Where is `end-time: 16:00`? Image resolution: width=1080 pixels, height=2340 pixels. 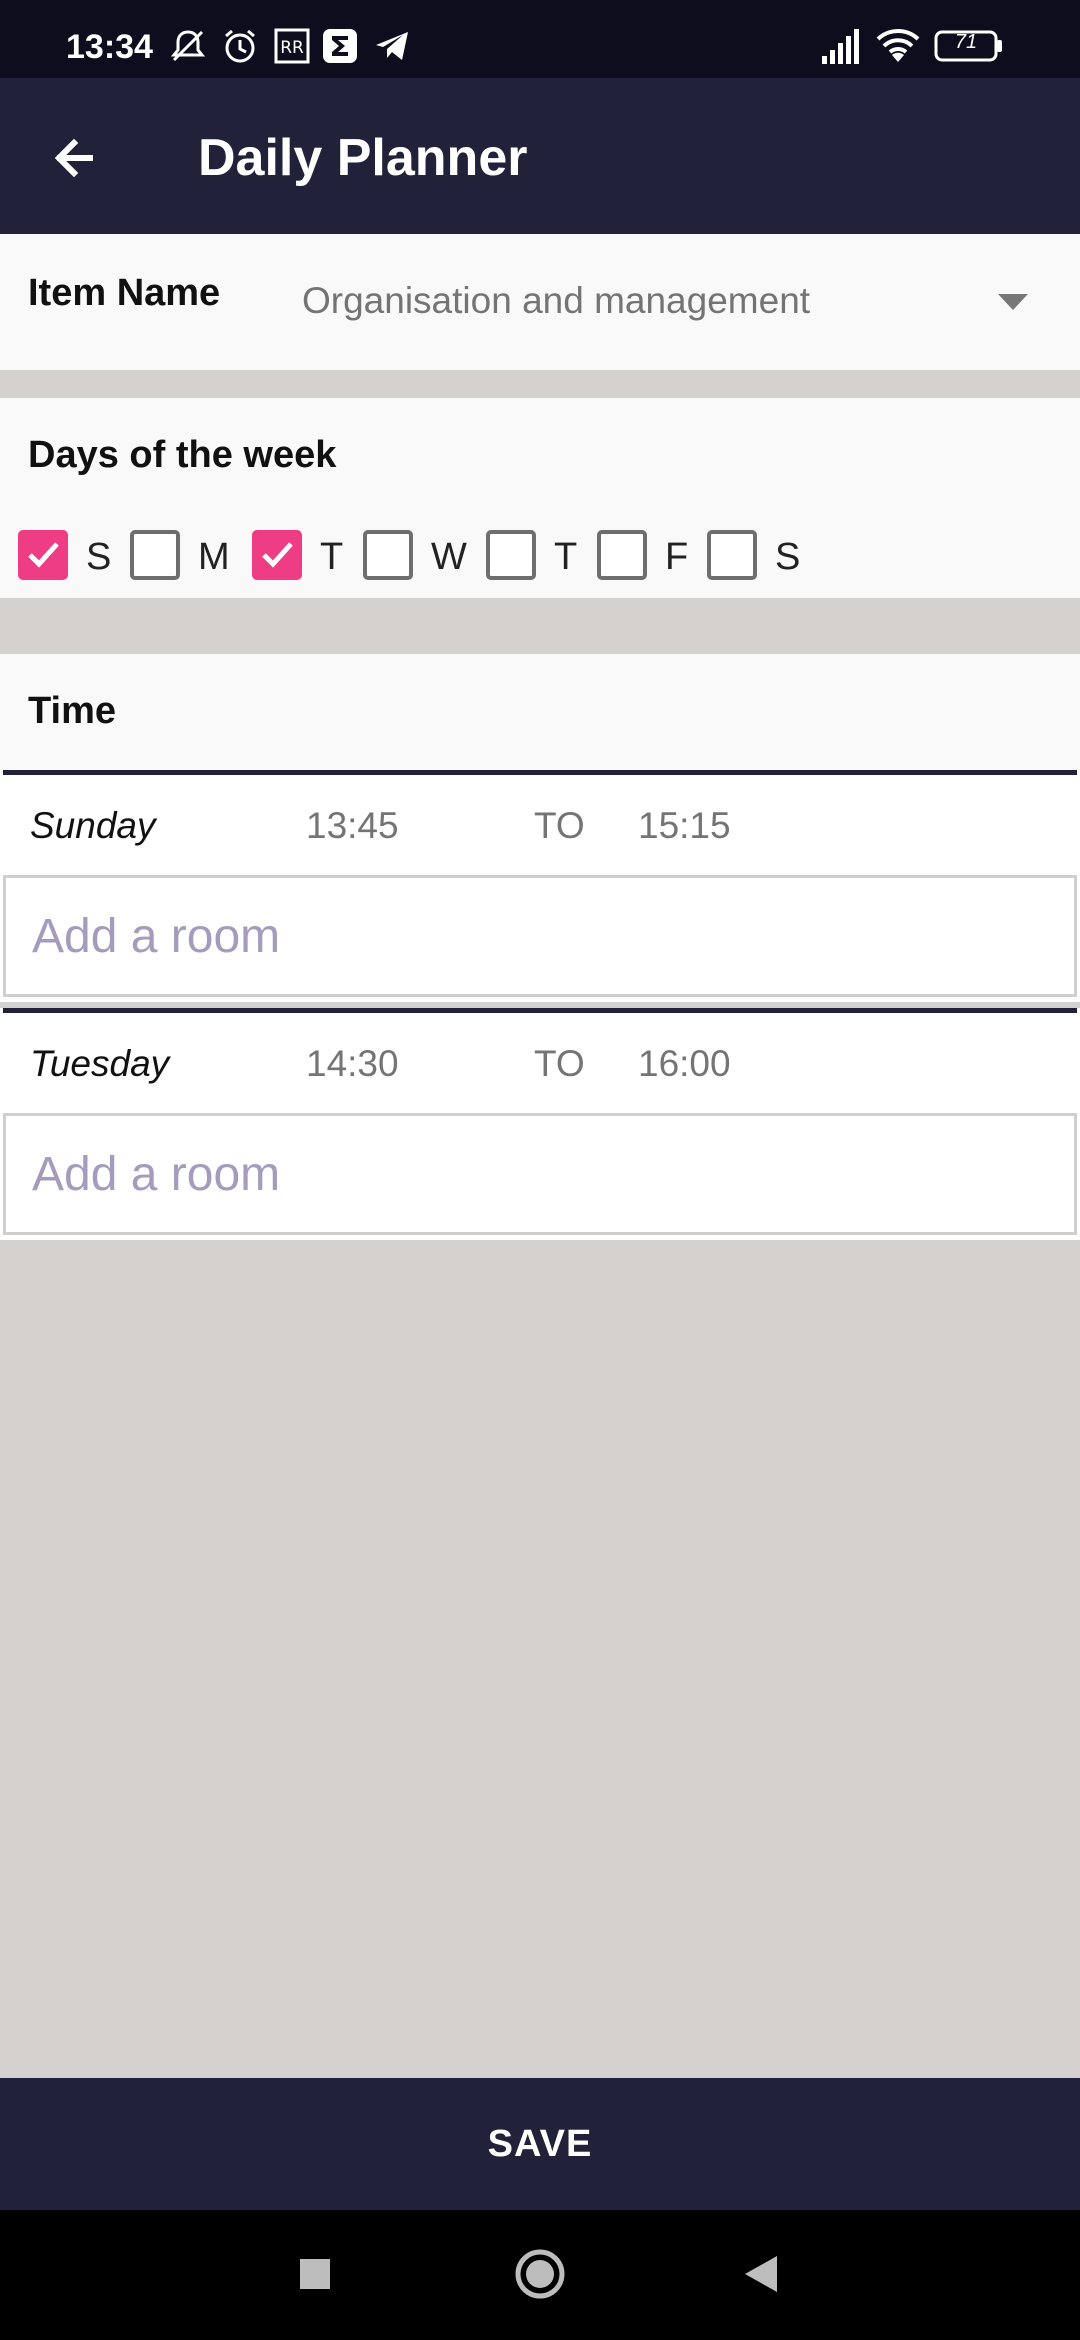 end-time: 16:00 is located at coordinates (684, 1064).